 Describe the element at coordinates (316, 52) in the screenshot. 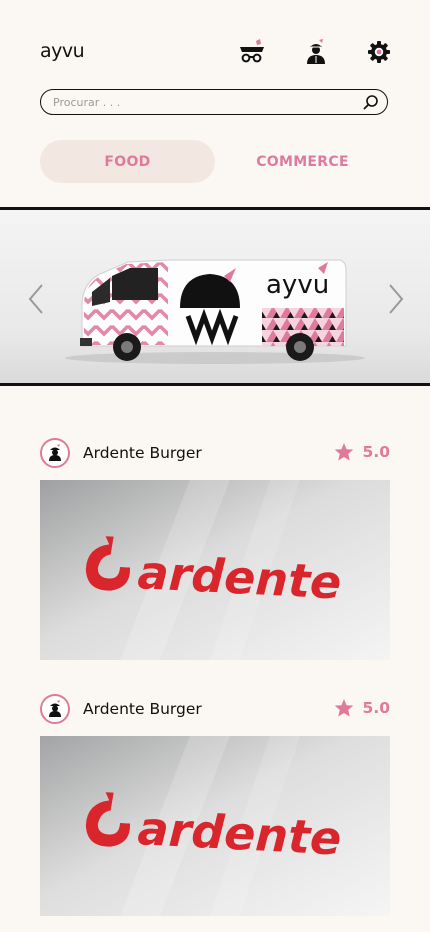

I see `profile-icon` at that location.